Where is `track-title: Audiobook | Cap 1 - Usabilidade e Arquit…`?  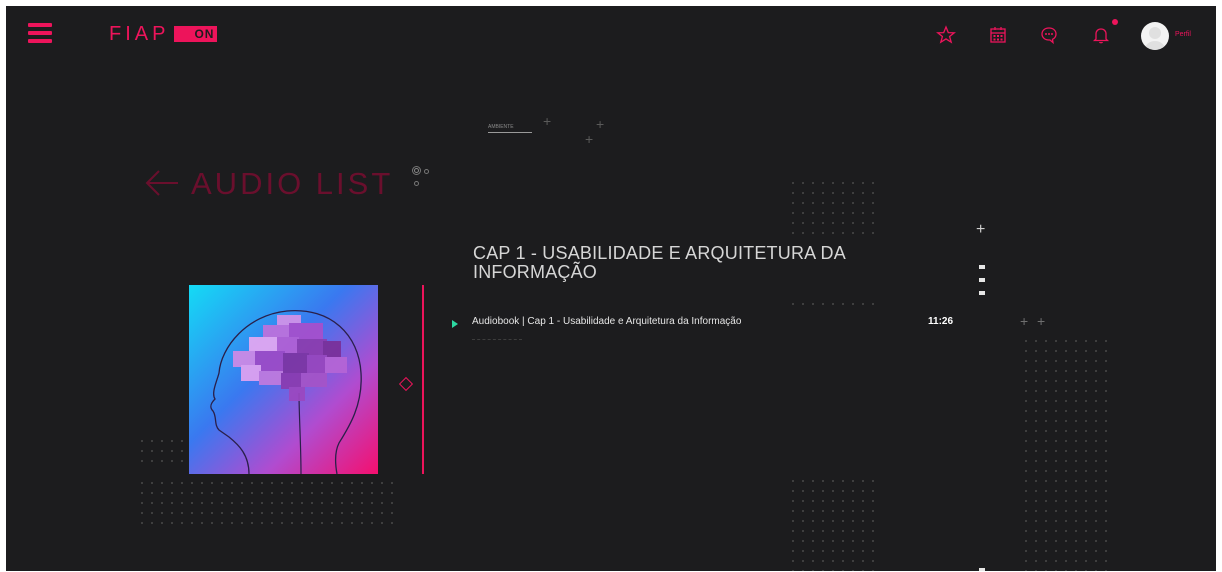 track-title: Audiobook | Cap 1 - Usabilidade e Arquit… is located at coordinates (627, 321).